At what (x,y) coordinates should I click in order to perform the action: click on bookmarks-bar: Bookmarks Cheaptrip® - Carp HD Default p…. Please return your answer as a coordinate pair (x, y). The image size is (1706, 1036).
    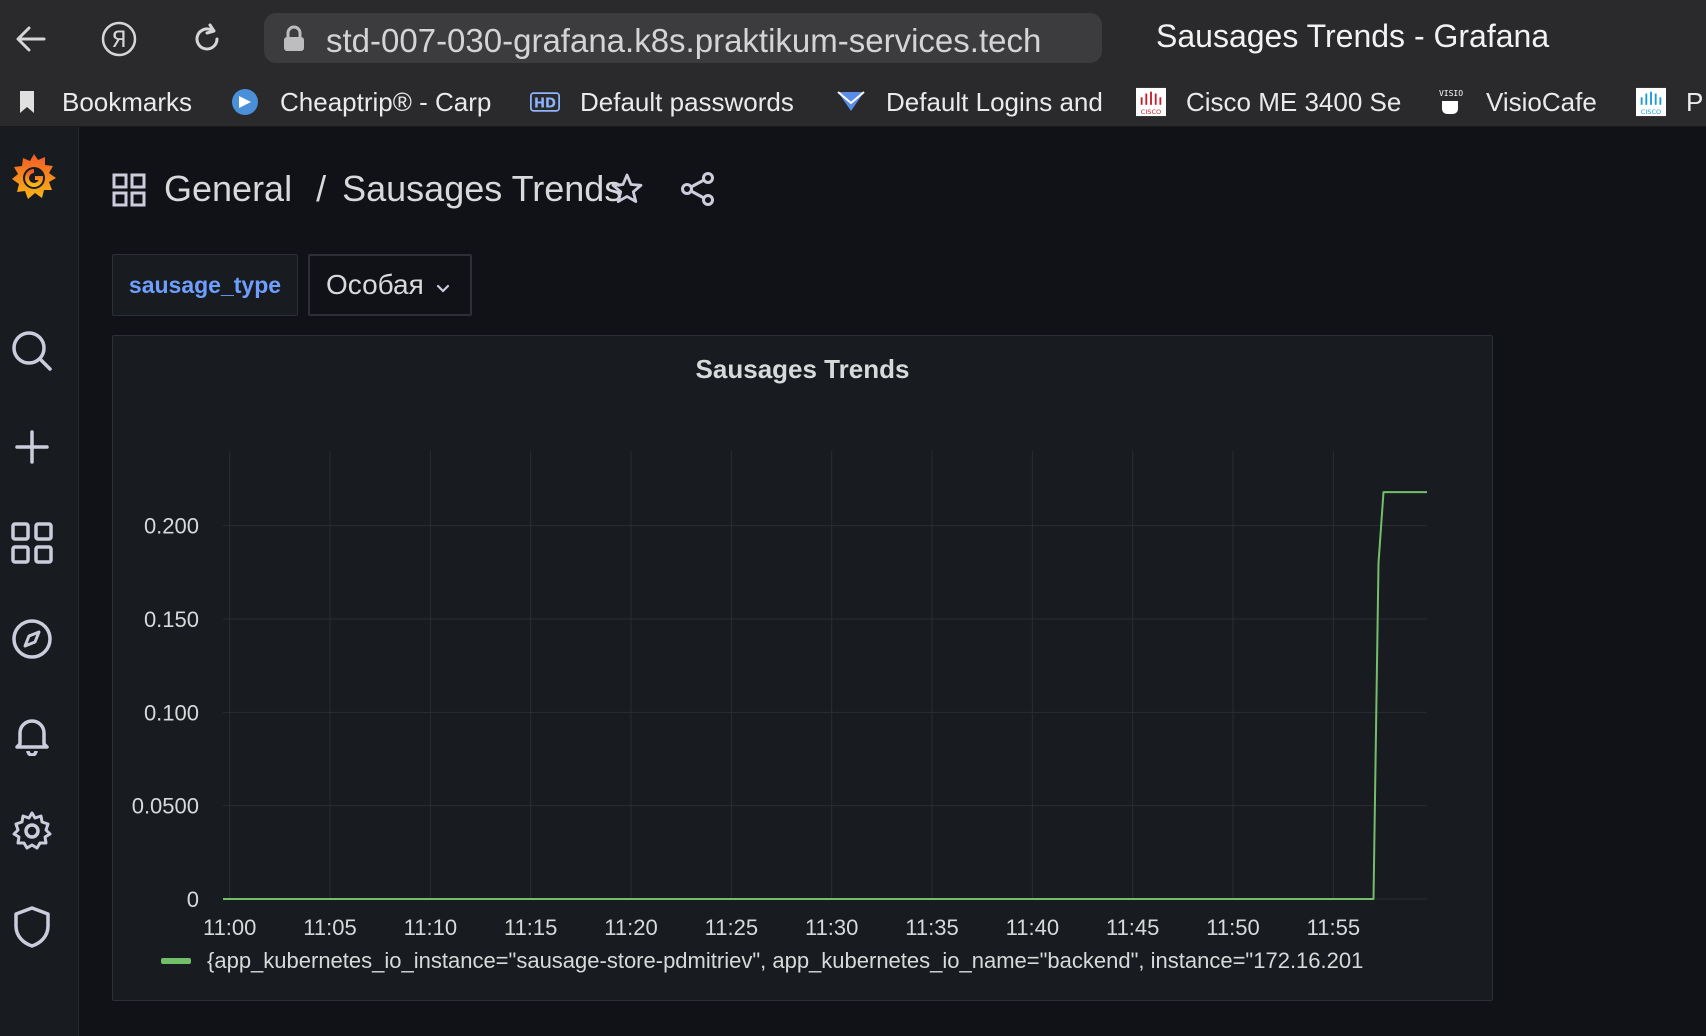
    Looking at the image, I should click on (853, 102).